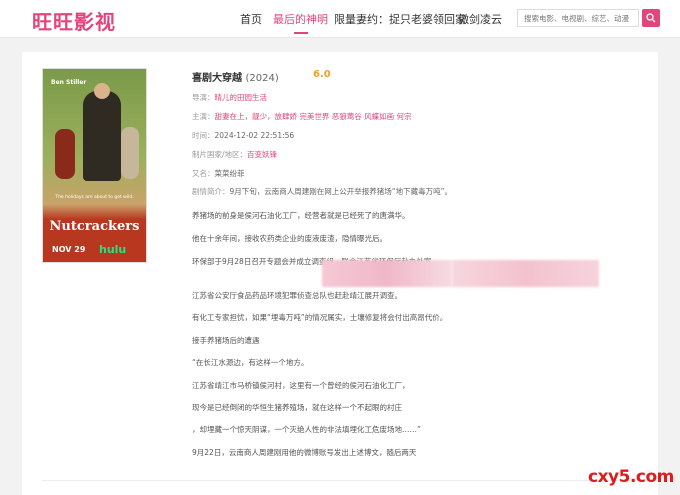 The image size is (680, 495). I want to click on time-row: 时间：2024-12-02 22:51:56, so click(243, 135).